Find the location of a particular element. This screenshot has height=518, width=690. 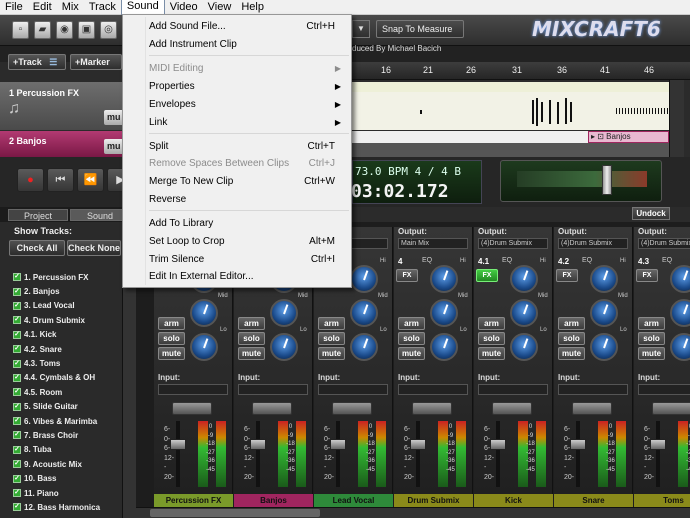

track-lane-banjos: ▸ ⊡ Banjos is located at coordinates (510, 137).